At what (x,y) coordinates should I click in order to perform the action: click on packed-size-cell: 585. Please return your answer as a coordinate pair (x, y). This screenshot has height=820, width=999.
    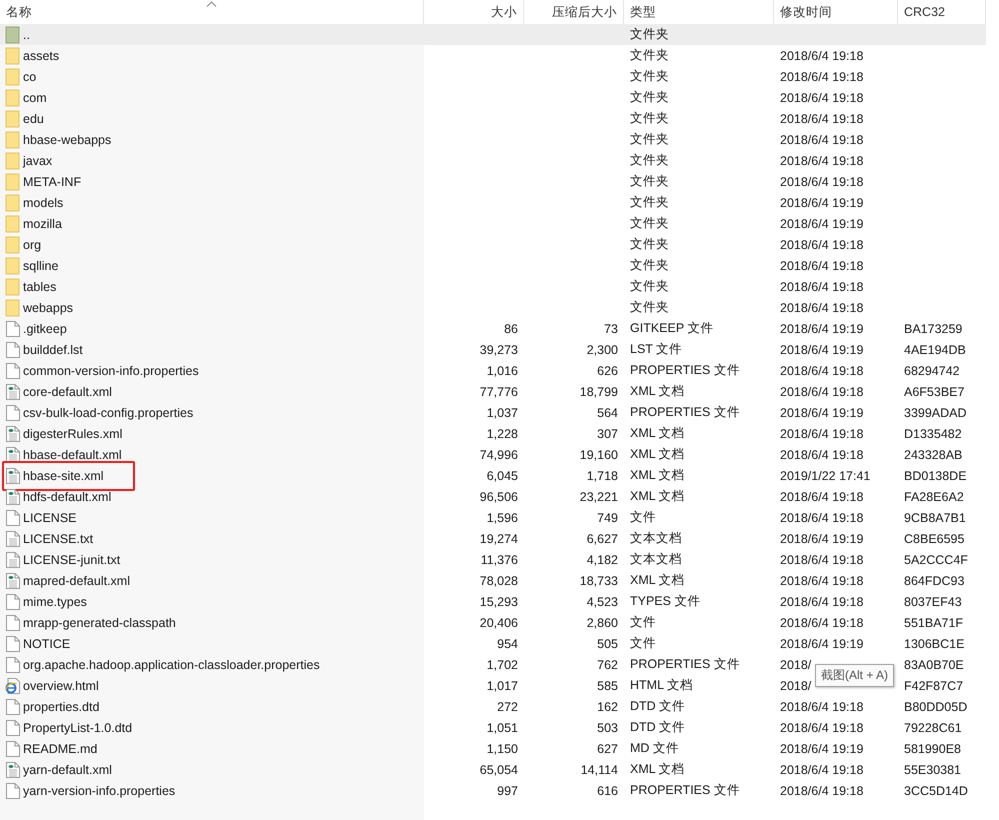
    Looking at the image, I should click on (607, 685).